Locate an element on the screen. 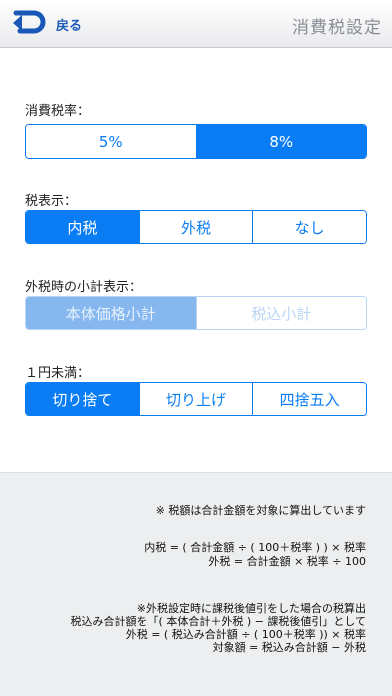  rounding-segmented-control: 切り捨て 切り上げ 四捨五入 is located at coordinates (196, 399).